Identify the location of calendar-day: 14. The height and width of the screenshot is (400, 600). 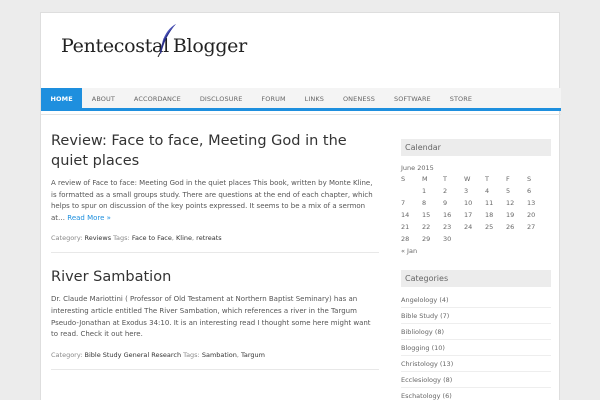
(405, 215).